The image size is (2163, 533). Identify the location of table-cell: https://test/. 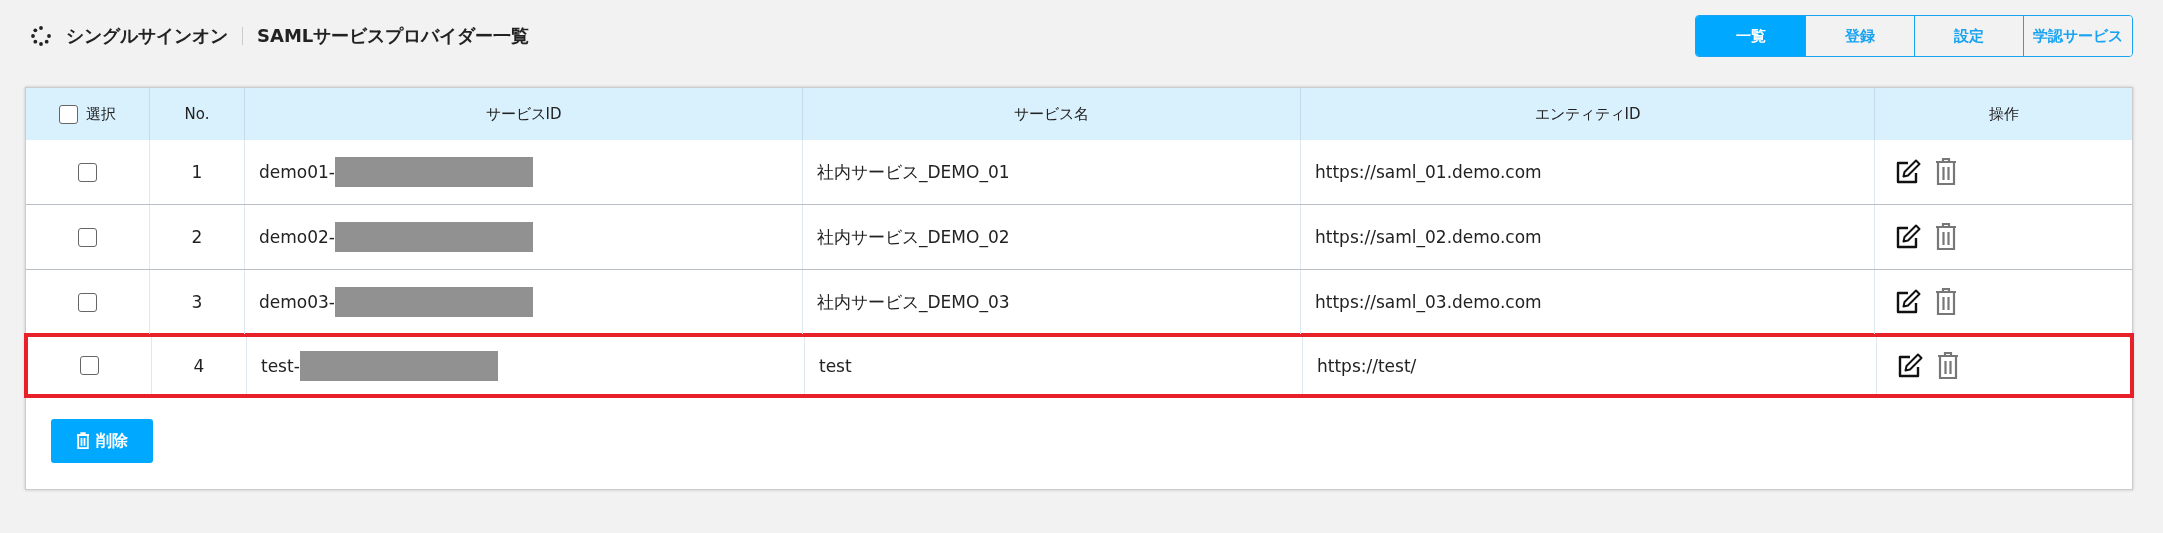
(1367, 365).